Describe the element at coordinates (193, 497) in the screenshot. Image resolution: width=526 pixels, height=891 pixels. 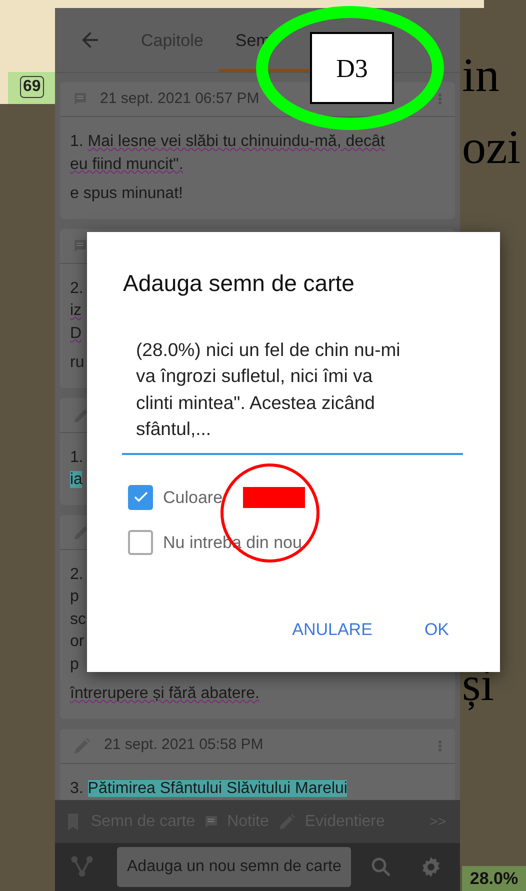
I see `checkbox-label: Culoare` at that location.